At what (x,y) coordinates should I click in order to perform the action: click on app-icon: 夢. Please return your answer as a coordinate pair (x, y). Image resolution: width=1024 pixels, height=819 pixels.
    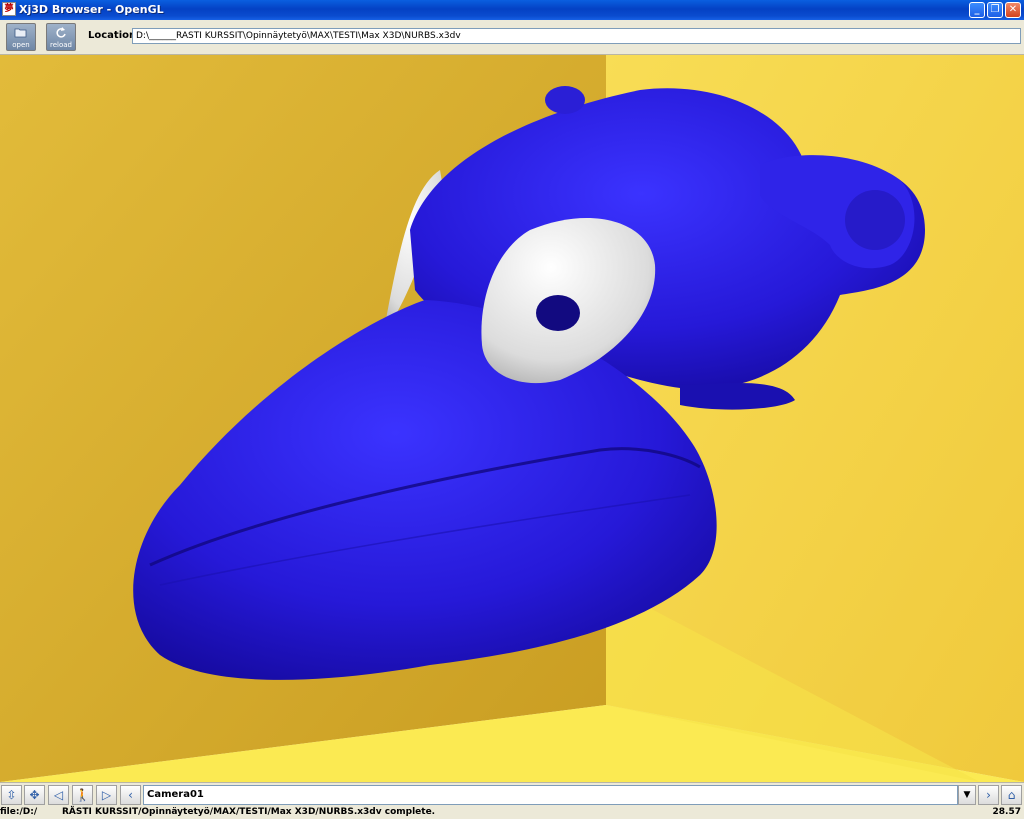
    Looking at the image, I should click on (9, 9).